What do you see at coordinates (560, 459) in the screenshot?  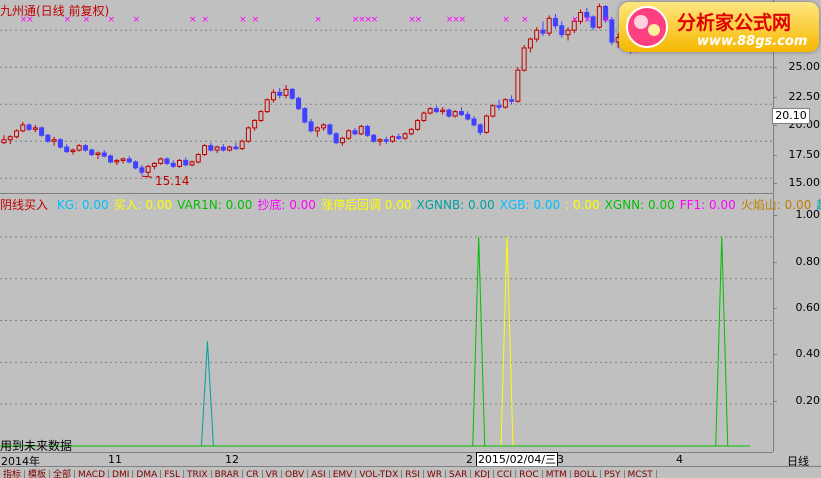 I see `time-label: 3` at bounding box center [560, 459].